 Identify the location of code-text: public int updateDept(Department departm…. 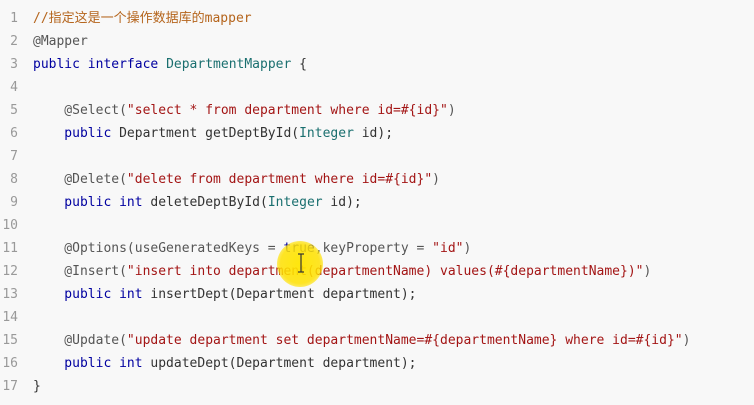
(225, 363).